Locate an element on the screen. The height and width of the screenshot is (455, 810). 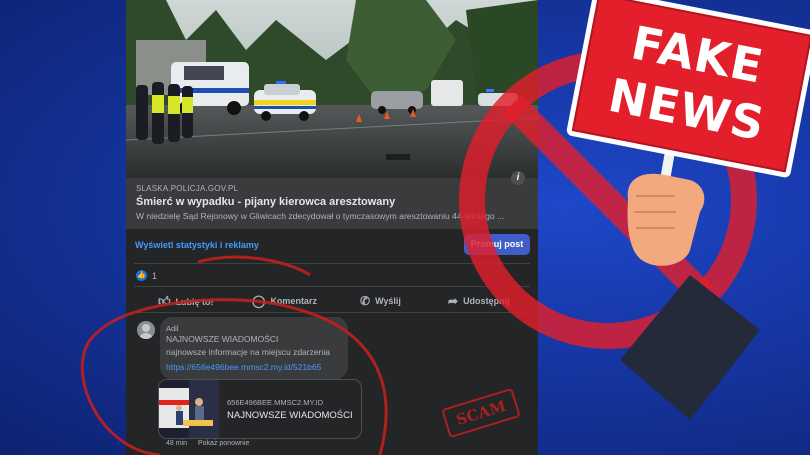
link-domain: SLASKA.POLICJA.GOV.PL is located at coordinates (187, 188).